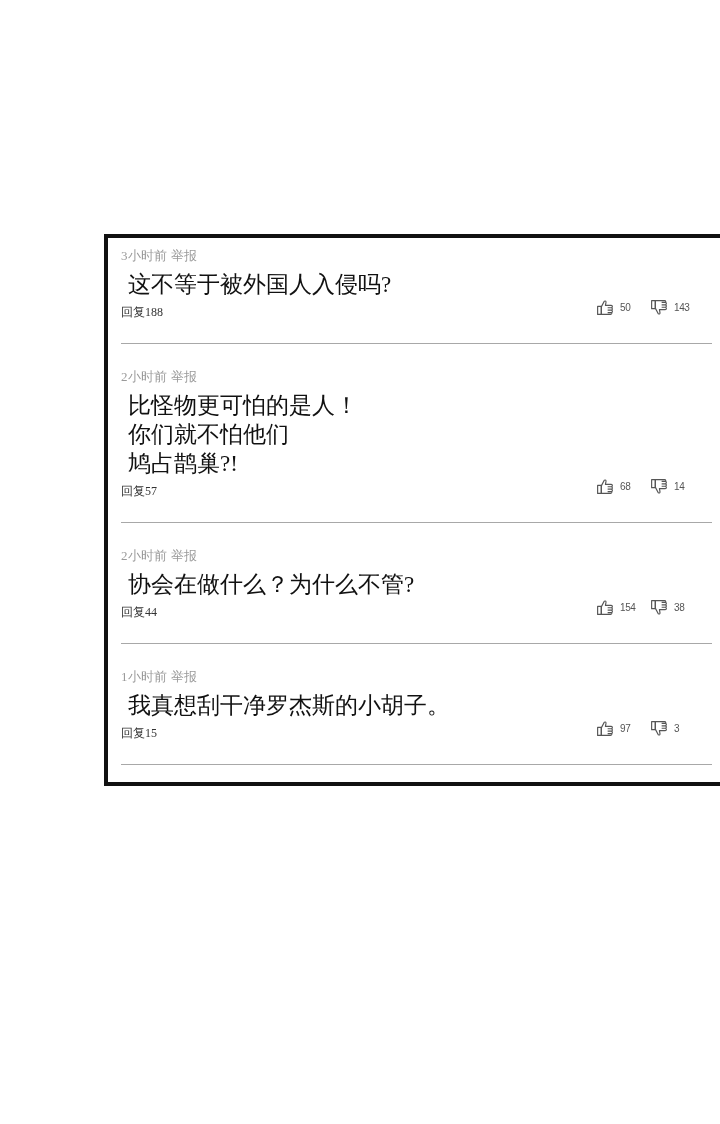 The height and width of the screenshot is (1124, 720). What do you see at coordinates (668, 607) in the screenshot?
I see `dislike-button: 38` at bounding box center [668, 607].